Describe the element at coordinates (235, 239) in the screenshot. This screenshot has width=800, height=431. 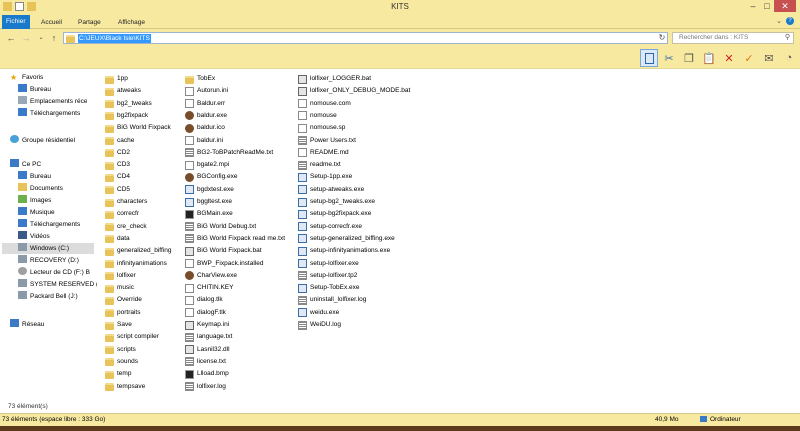
I see `file-item: BiG World Fixpack read me.txt` at that location.